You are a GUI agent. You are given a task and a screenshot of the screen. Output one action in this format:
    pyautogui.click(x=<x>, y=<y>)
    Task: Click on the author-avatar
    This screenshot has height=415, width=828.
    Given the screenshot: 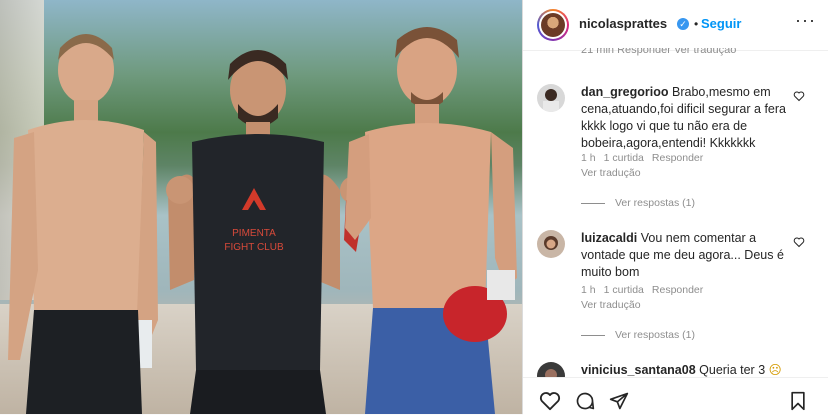 What is the action you would take?
    pyautogui.click(x=553, y=25)
    